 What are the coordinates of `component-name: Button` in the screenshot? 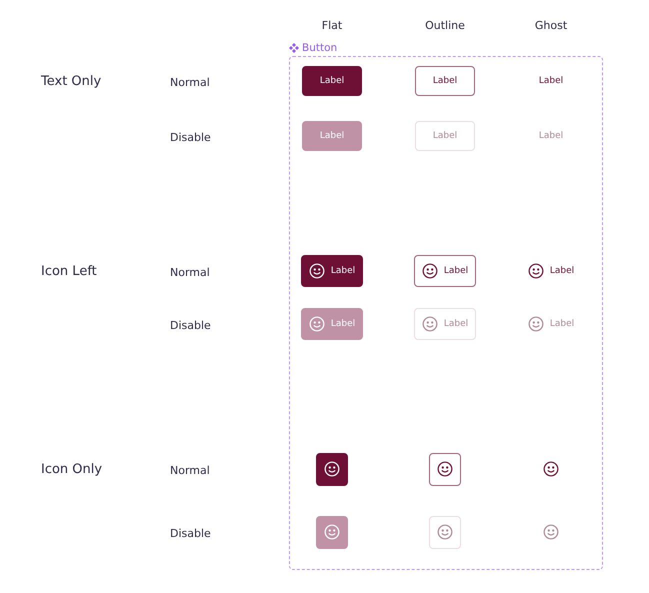 It's located at (320, 48).